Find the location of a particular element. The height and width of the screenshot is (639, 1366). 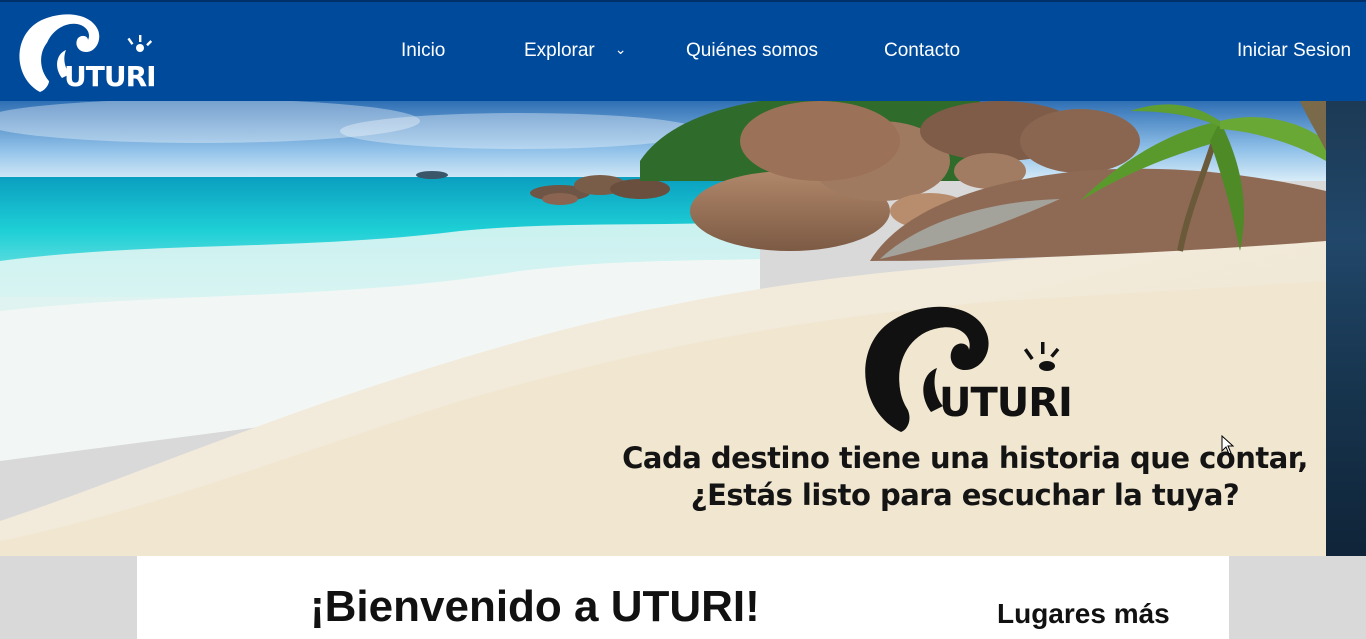

logo-wordmark: UTURI is located at coordinates (110, 76).